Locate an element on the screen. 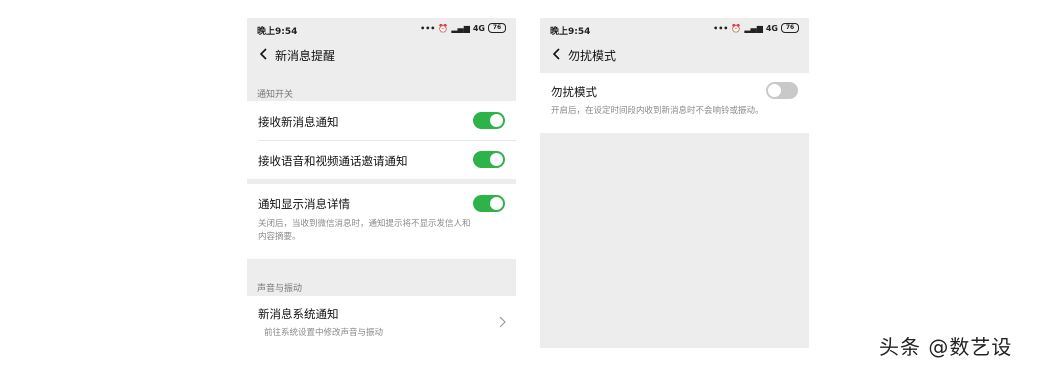 This screenshot has width=1059, height=371. notification-toggles-panel: 接收新消息通知 接收语音和视频通话邀请通知 is located at coordinates (381, 140).